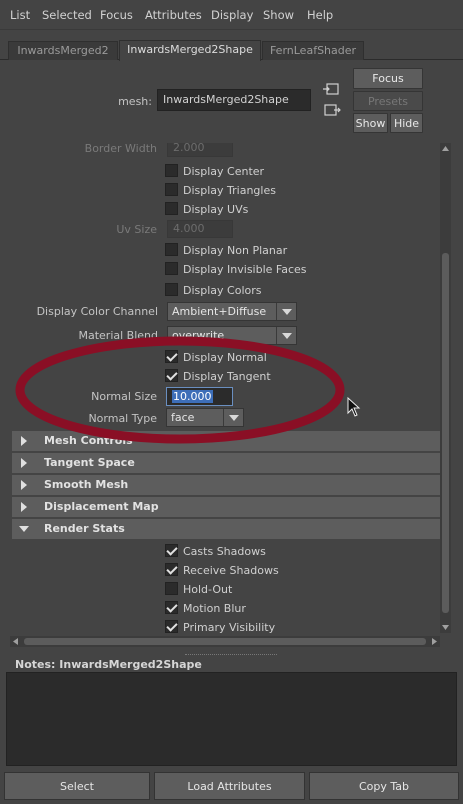 This screenshot has width=463, height=804. I want to click on display-colors-checkbox, so click(171, 289).